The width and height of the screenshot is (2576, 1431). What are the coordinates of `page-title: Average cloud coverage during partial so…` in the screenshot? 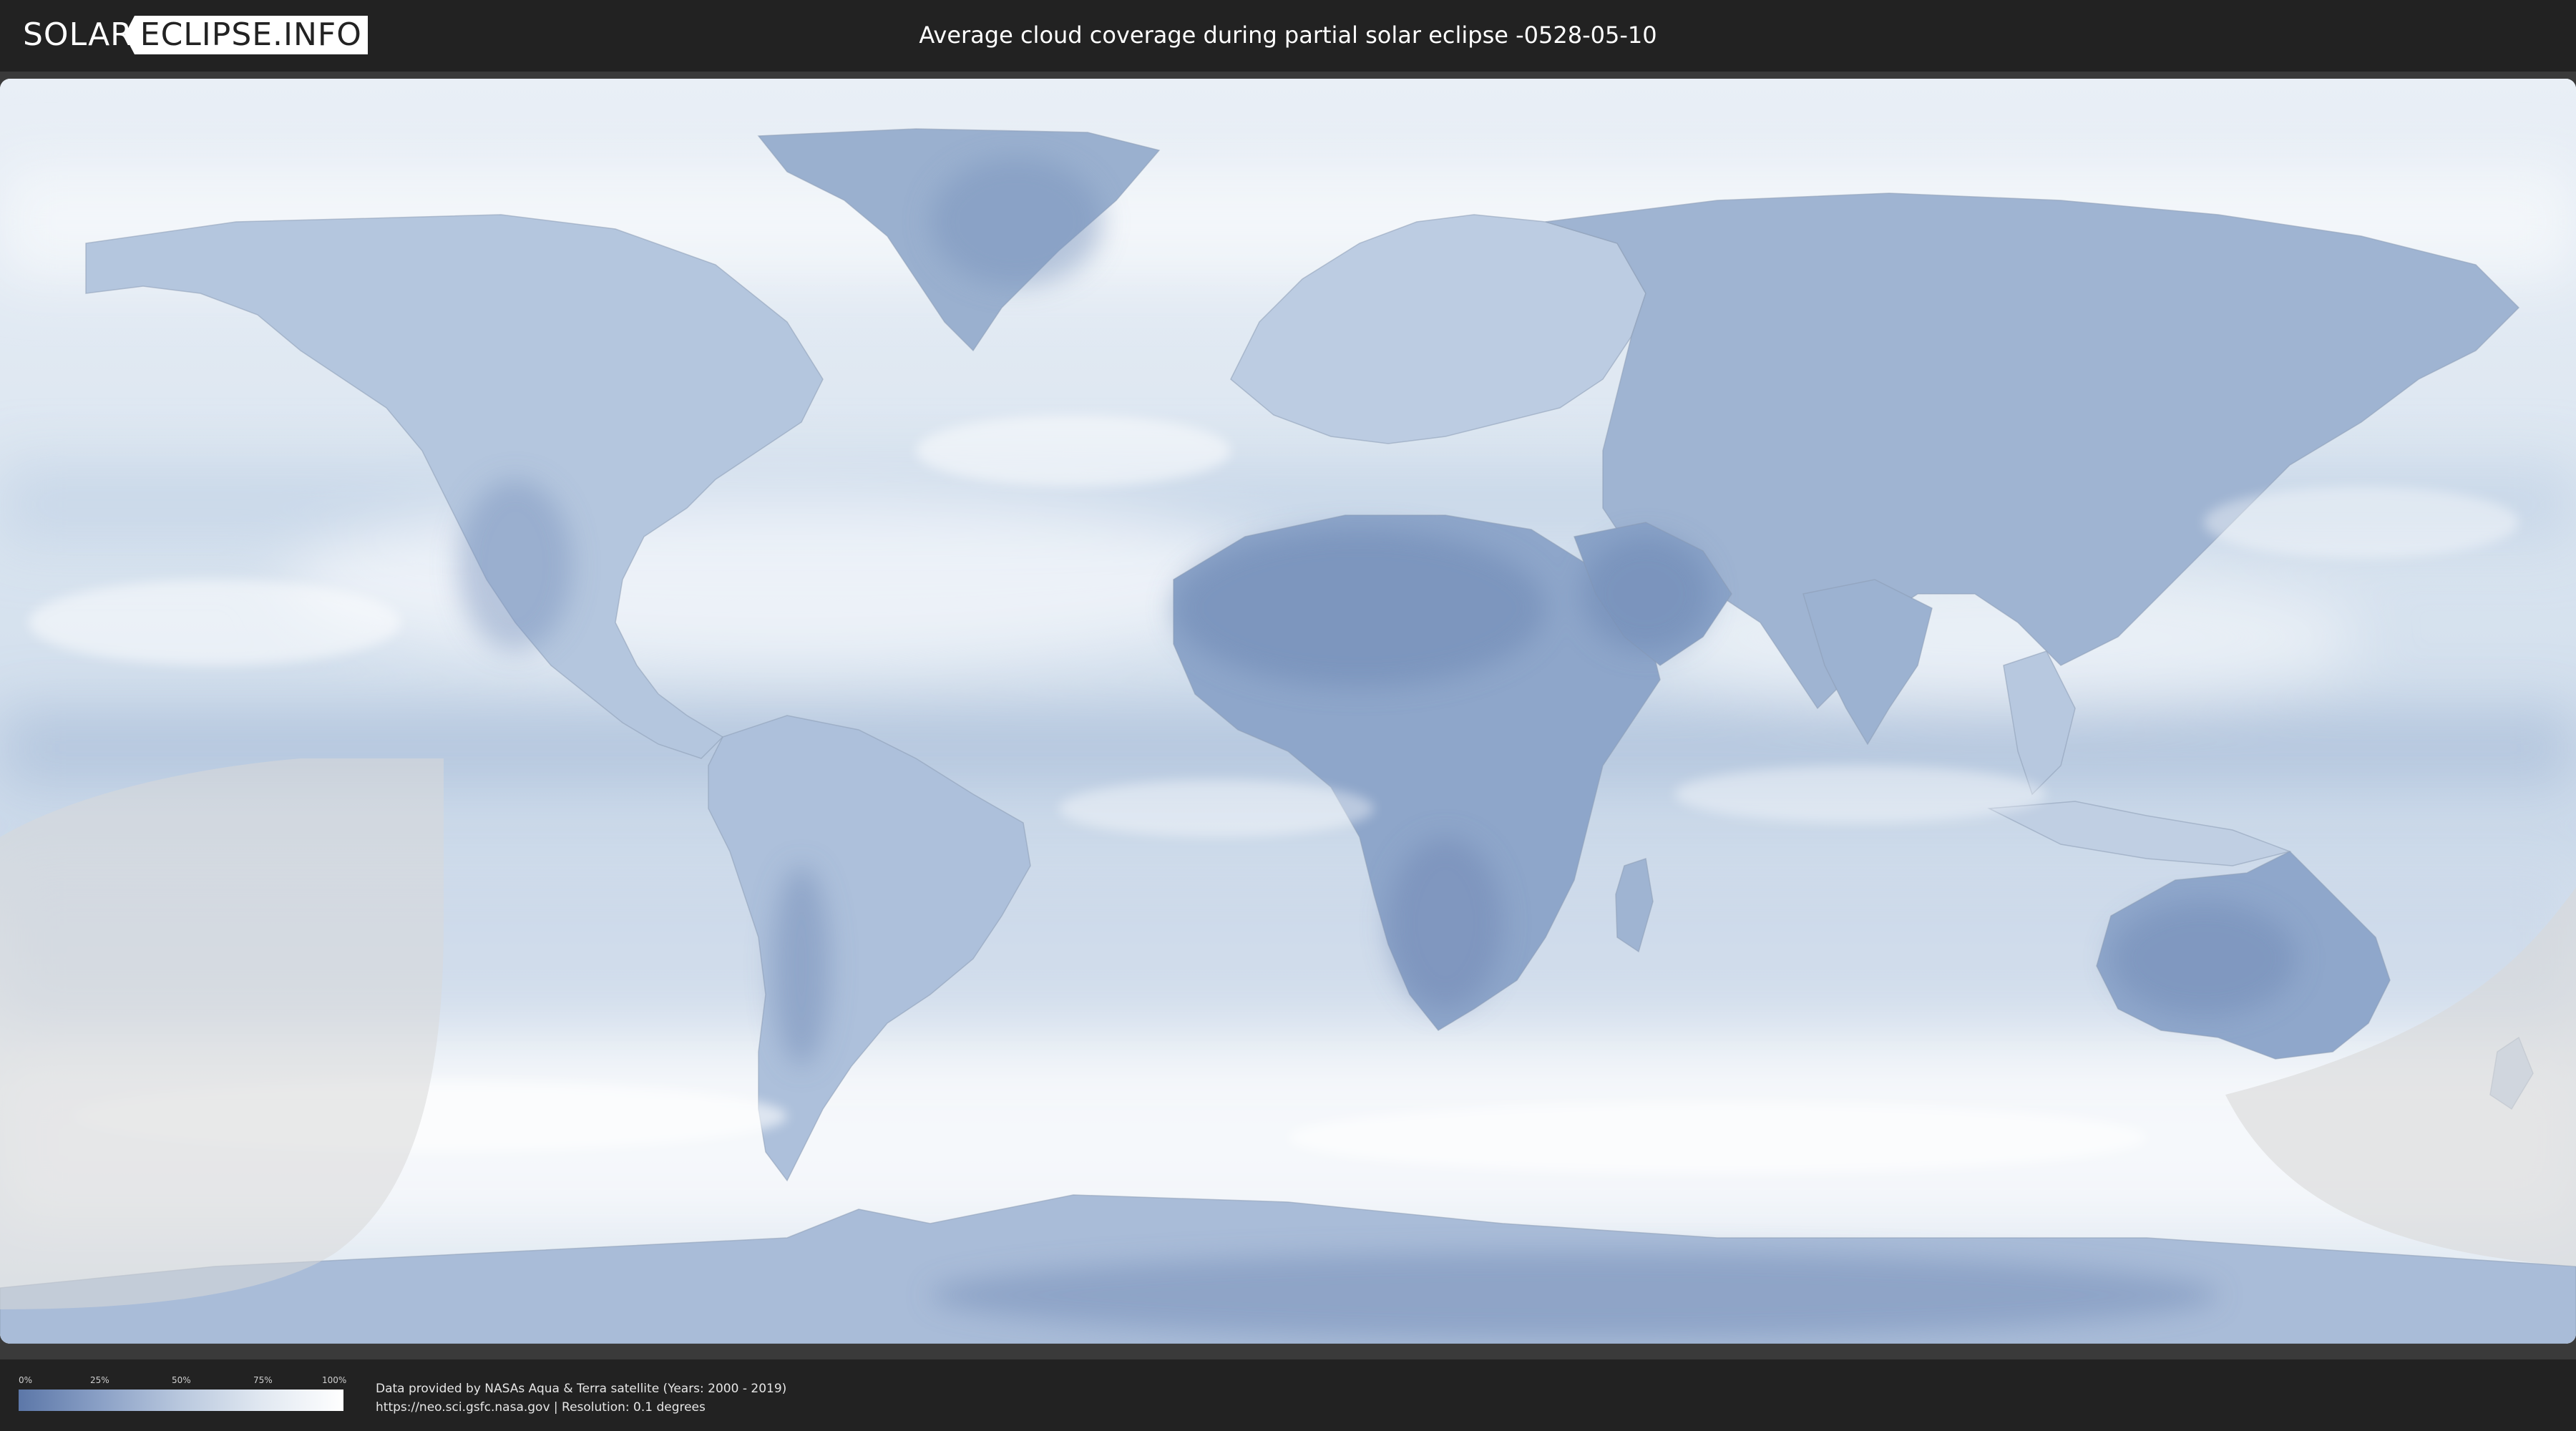 It's located at (1288, 35).